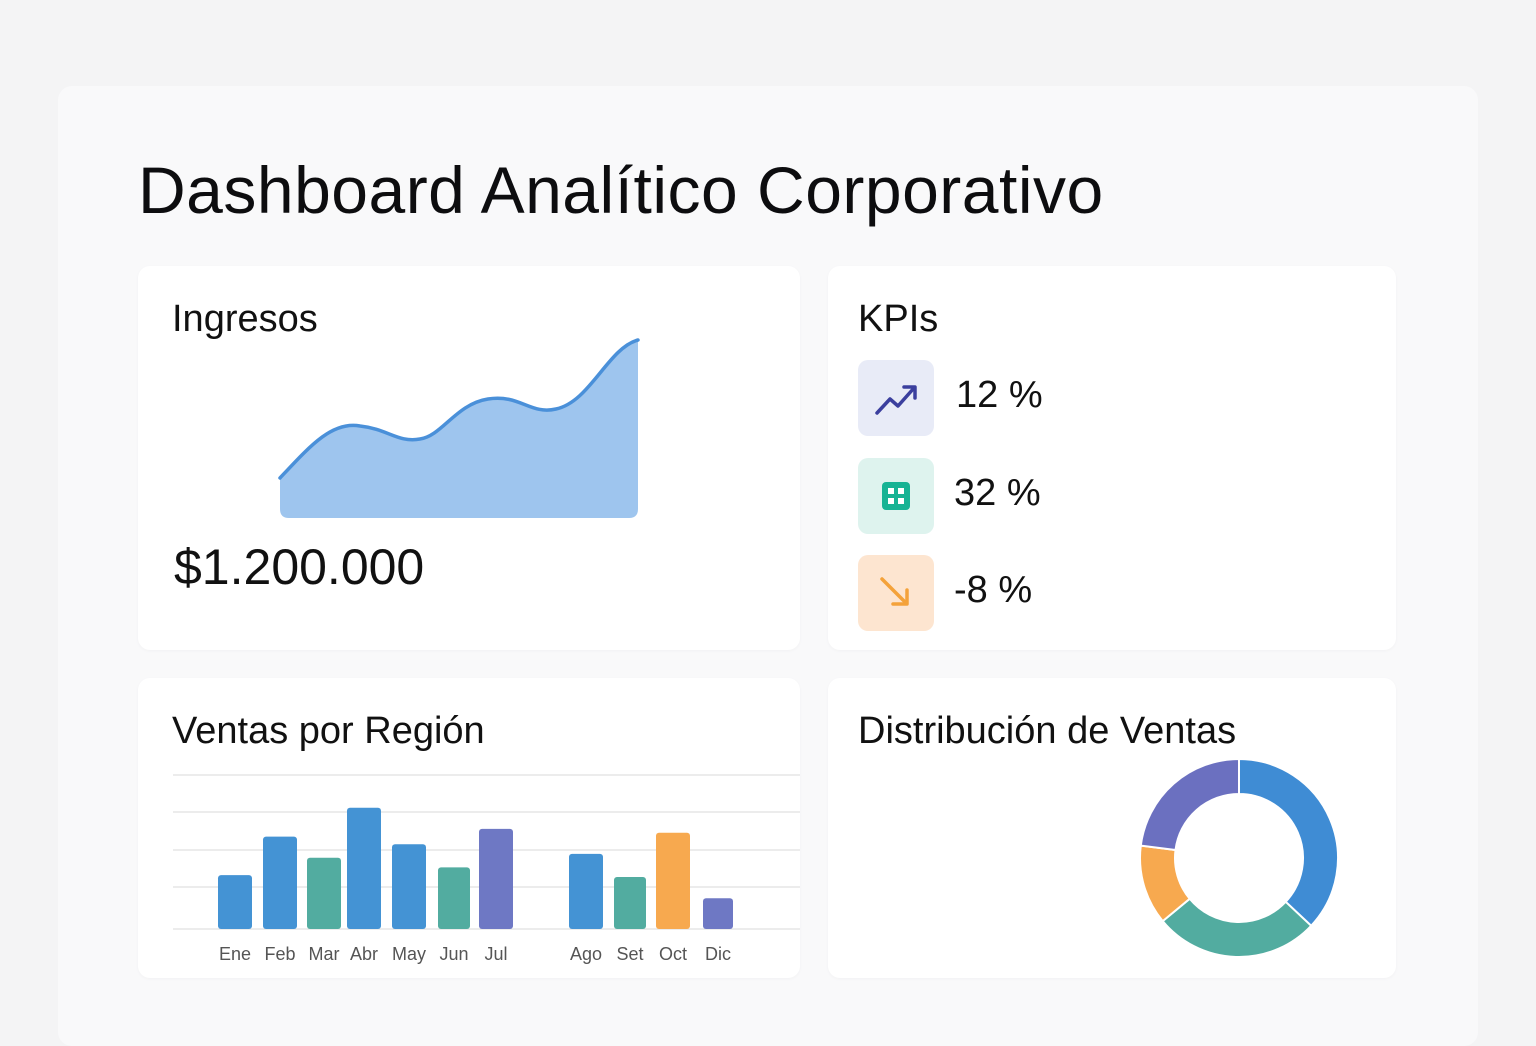  Describe the element at coordinates (629, 954) in the screenshot. I see `month-label: Set` at that location.